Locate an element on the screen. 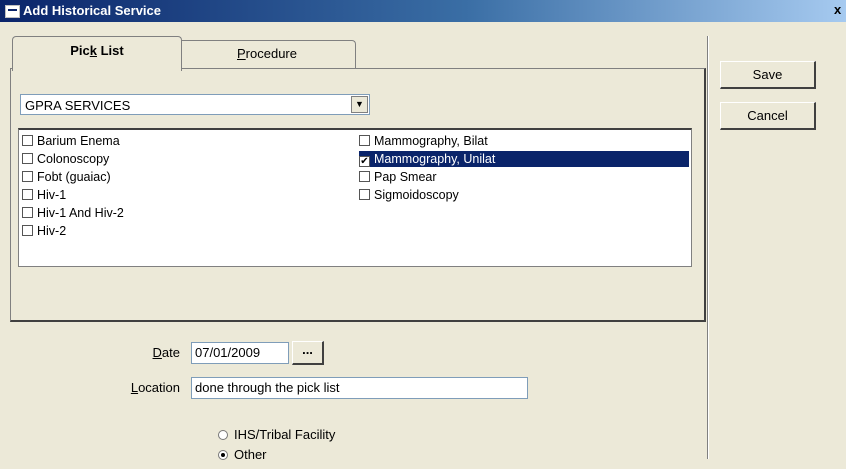 The height and width of the screenshot is (469, 846). tab-procedure: Procedure is located at coordinates (267, 54).